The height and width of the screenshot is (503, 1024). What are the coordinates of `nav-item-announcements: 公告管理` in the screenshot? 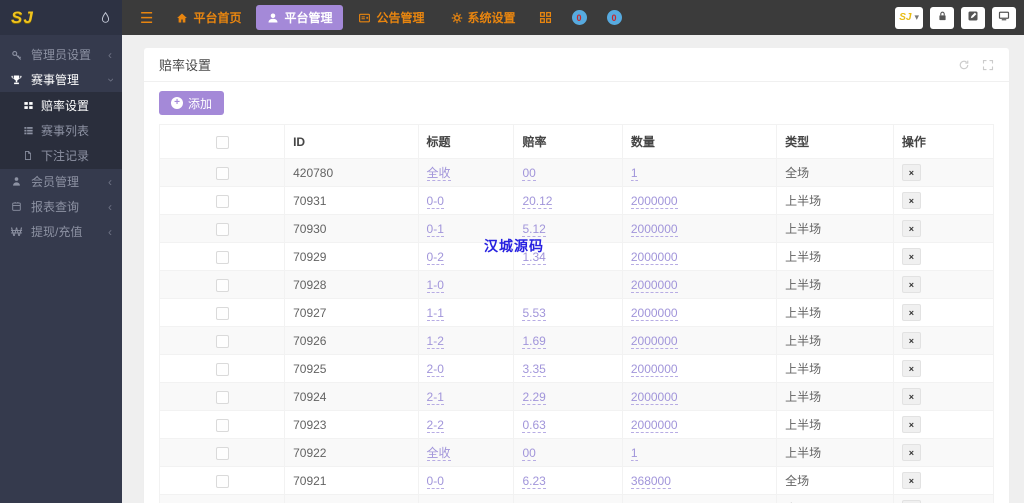 It's located at (391, 17).